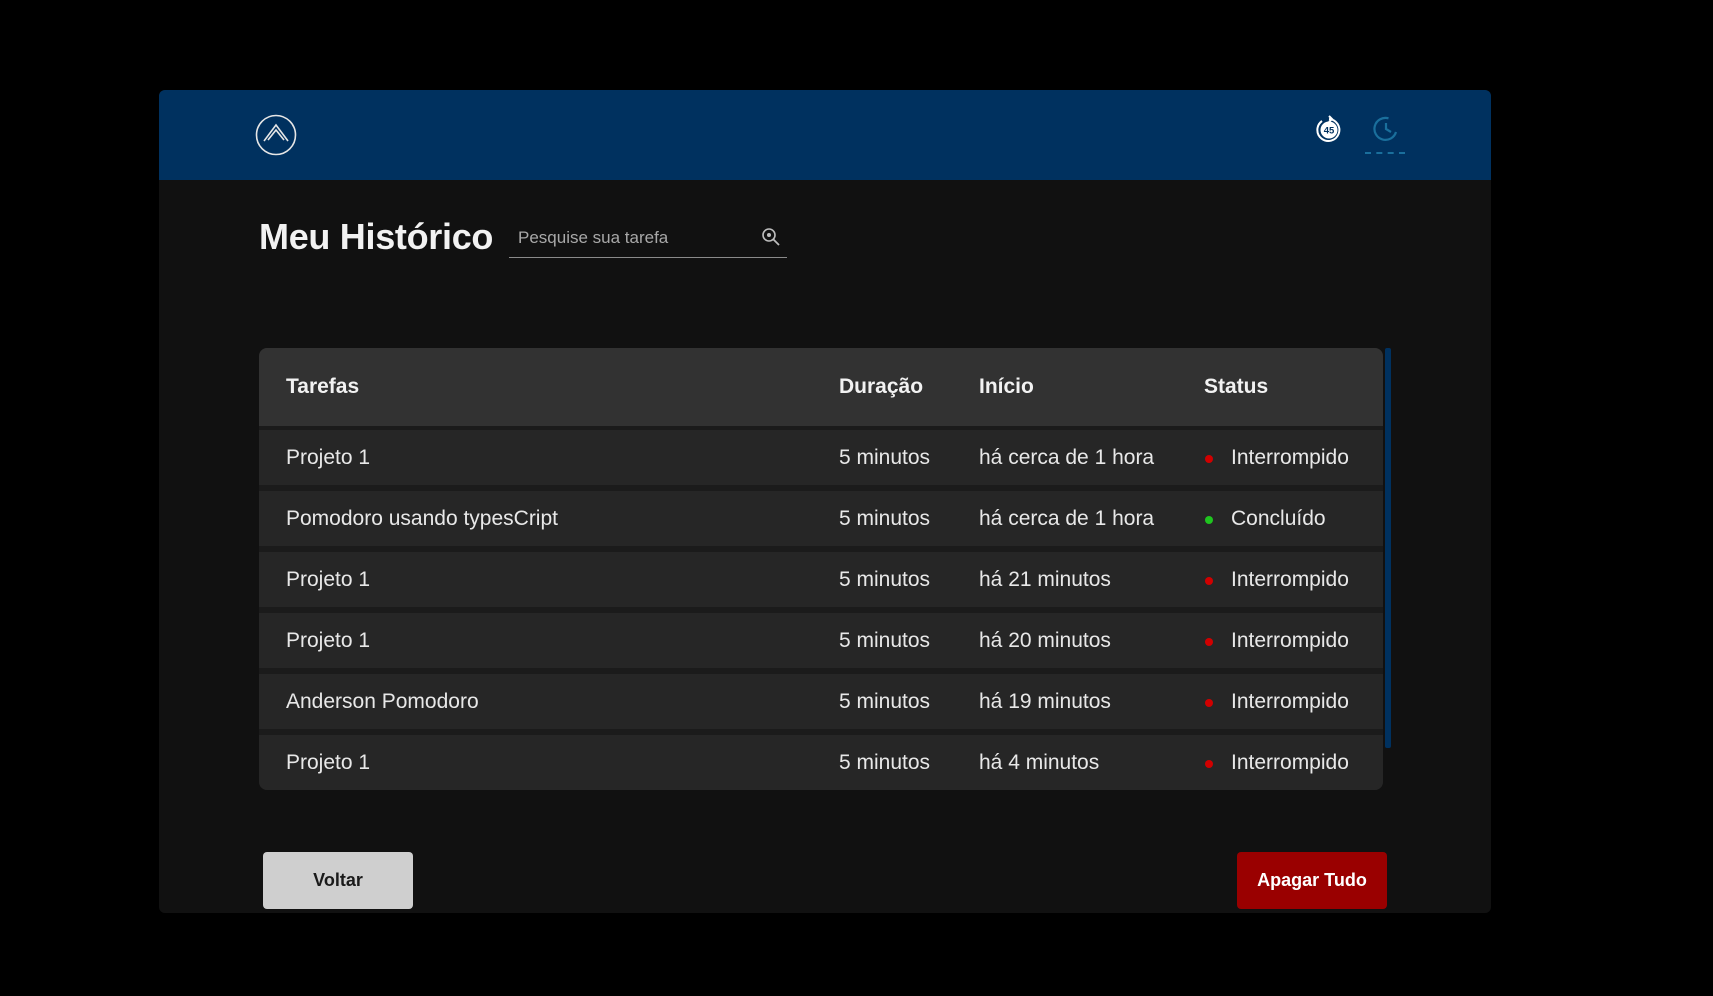 This screenshot has width=1713, height=996. What do you see at coordinates (1045, 579) in the screenshot?
I see `start-cell: há 21 minutos` at bounding box center [1045, 579].